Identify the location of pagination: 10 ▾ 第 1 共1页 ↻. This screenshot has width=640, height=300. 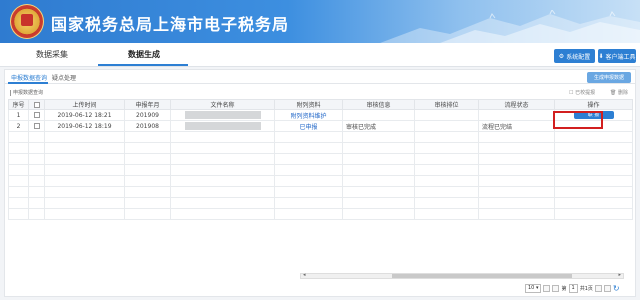
(572, 288).